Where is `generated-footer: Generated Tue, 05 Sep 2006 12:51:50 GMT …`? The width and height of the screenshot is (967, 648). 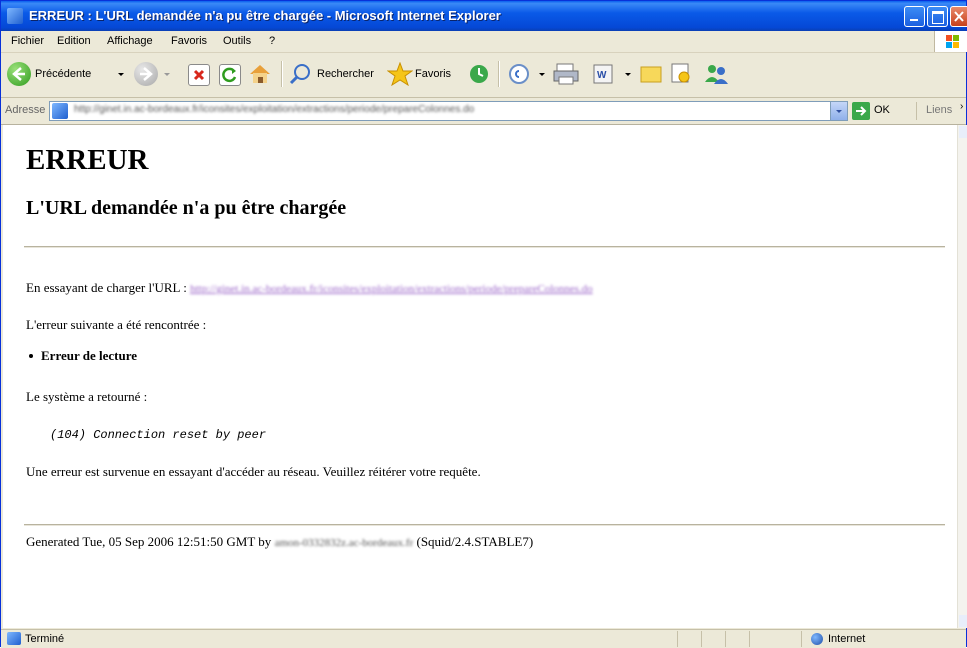
generated-footer: Generated Tue, 05 Sep 2006 12:51:50 GMT … is located at coordinates (279, 542).